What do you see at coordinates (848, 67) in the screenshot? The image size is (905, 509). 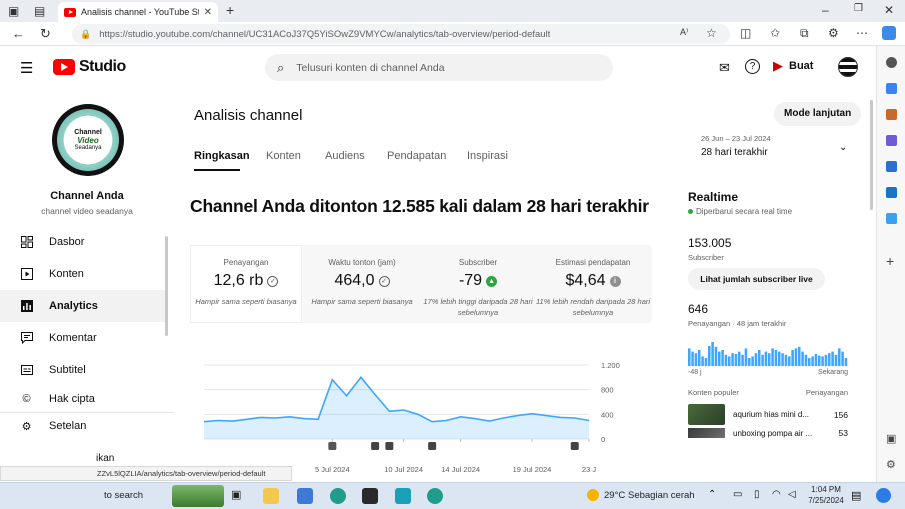 I see `account-avatar` at bounding box center [848, 67].